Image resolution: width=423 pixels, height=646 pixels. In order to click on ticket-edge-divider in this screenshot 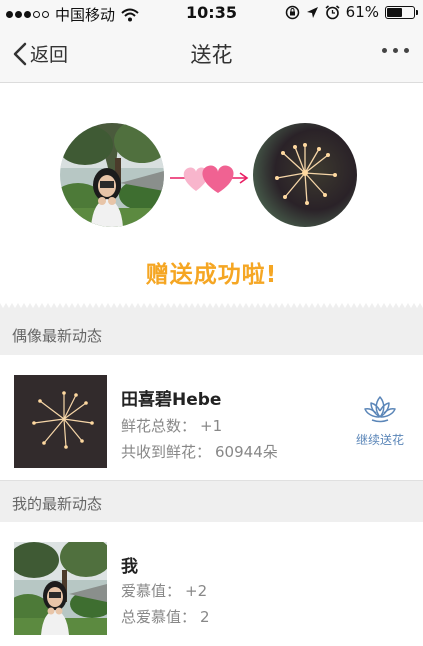, I will do `click(211, 308)`.